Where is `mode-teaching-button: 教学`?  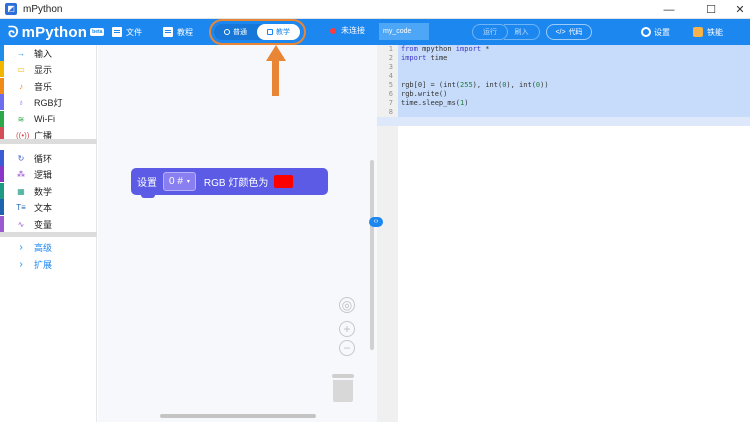 mode-teaching-button: 教学 is located at coordinates (278, 32).